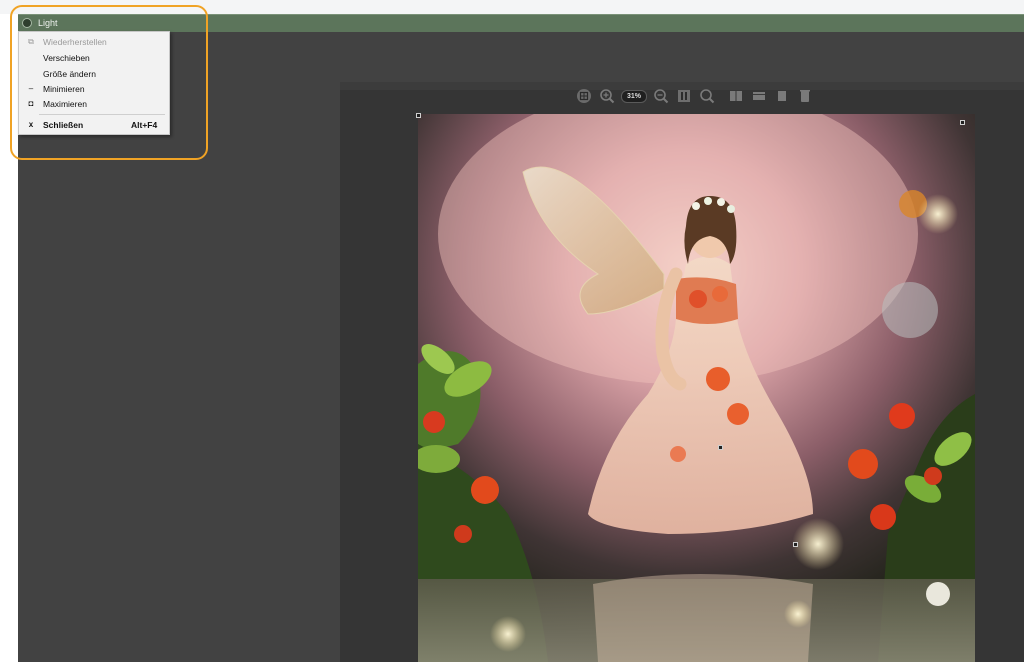  What do you see at coordinates (144, 125) in the screenshot?
I see `close-shortcut: Alt+F4` at bounding box center [144, 125].